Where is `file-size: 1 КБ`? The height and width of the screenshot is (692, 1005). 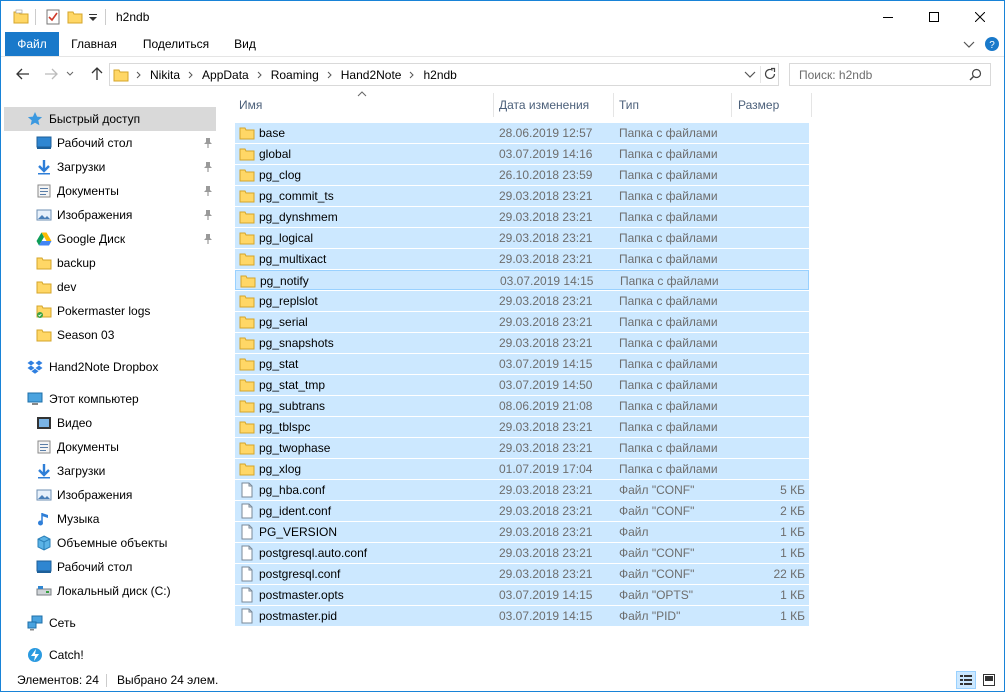
file-size: 1 КБ is located at coordinates (792, 532).